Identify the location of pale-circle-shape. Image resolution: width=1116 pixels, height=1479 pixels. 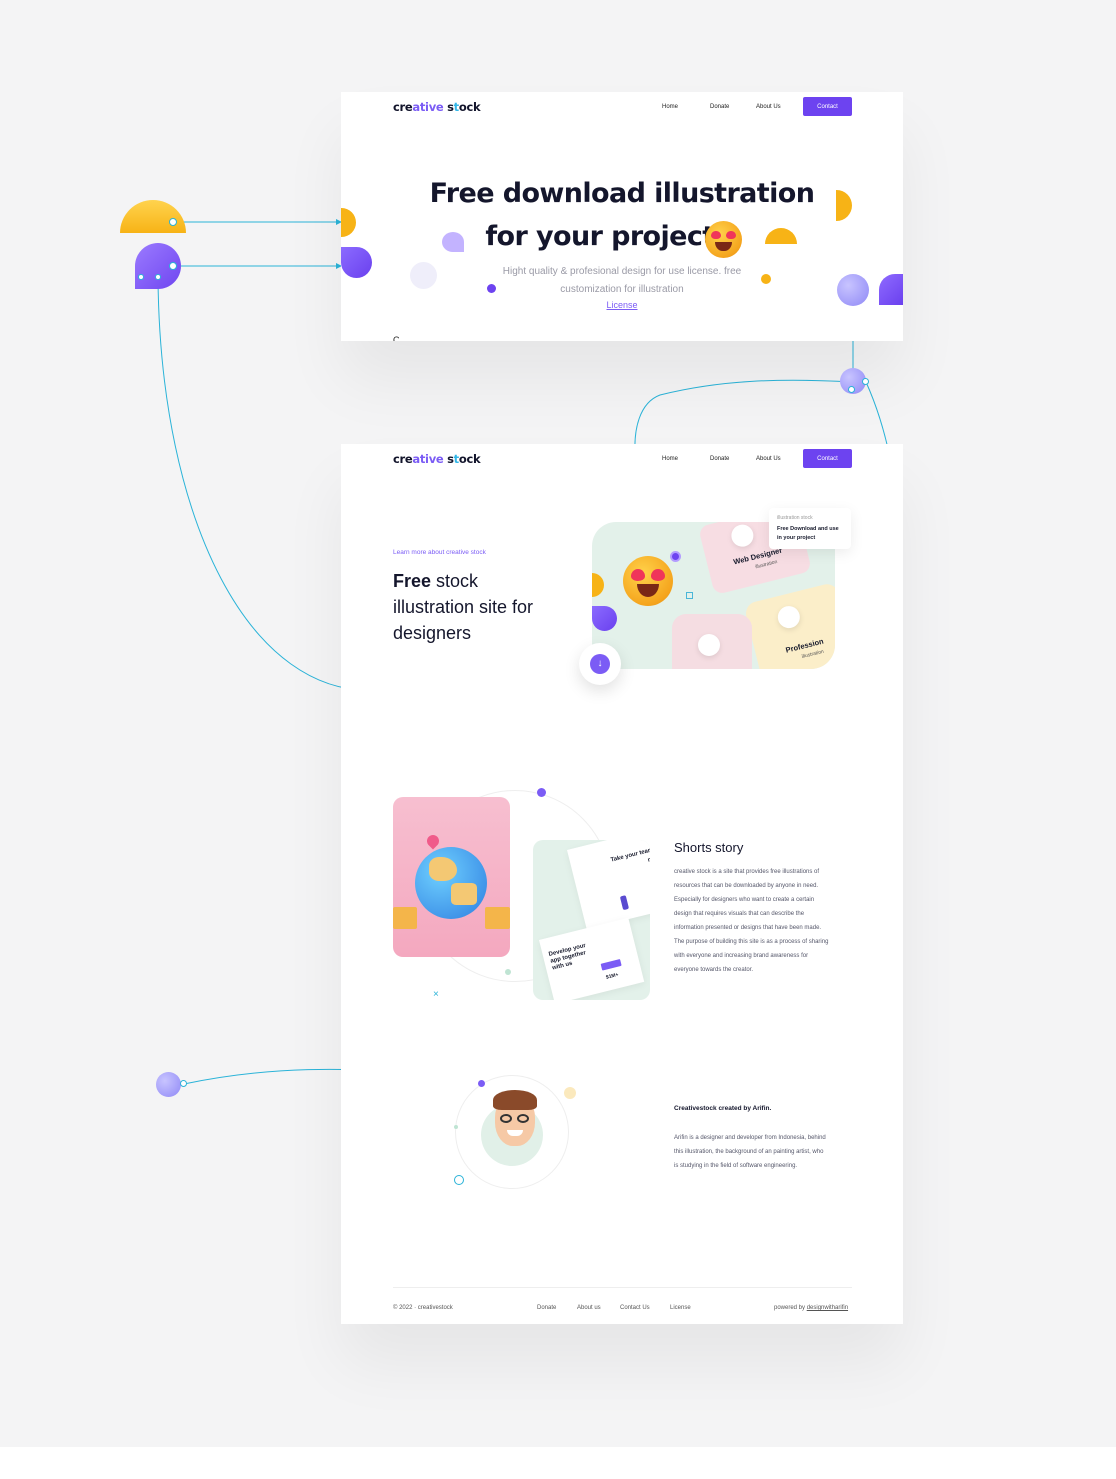
(423, 275).